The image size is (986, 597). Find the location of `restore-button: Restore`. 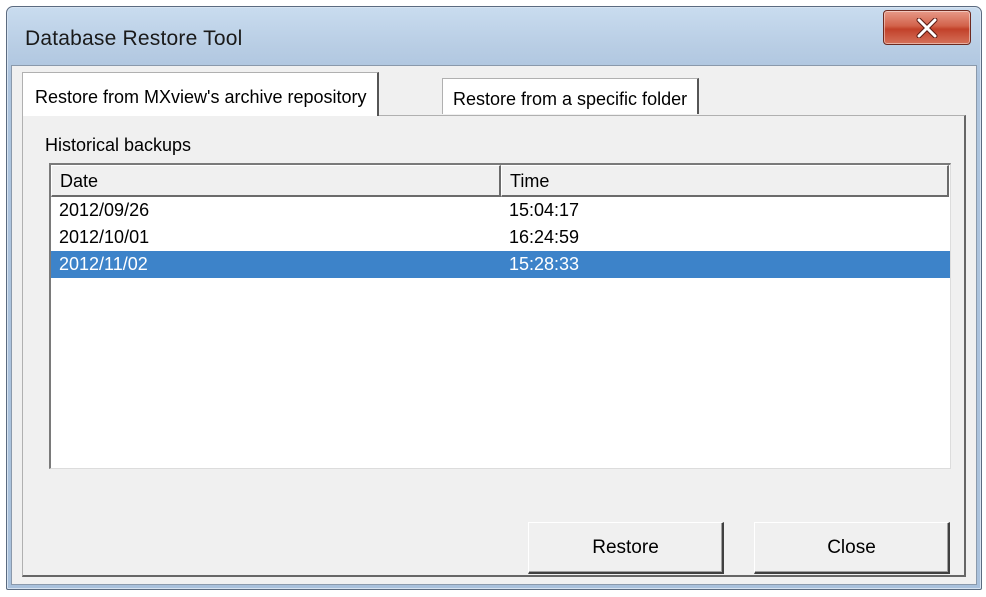

restore-button: Restore is located at coordinates (626, 548).